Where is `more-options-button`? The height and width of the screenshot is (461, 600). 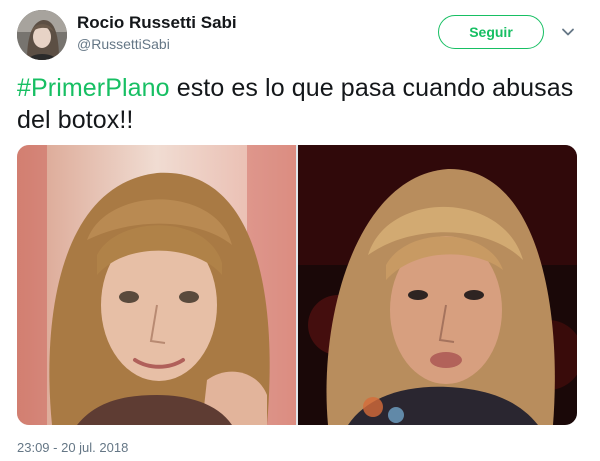 more-options-button is located at coordinates (568, 32).